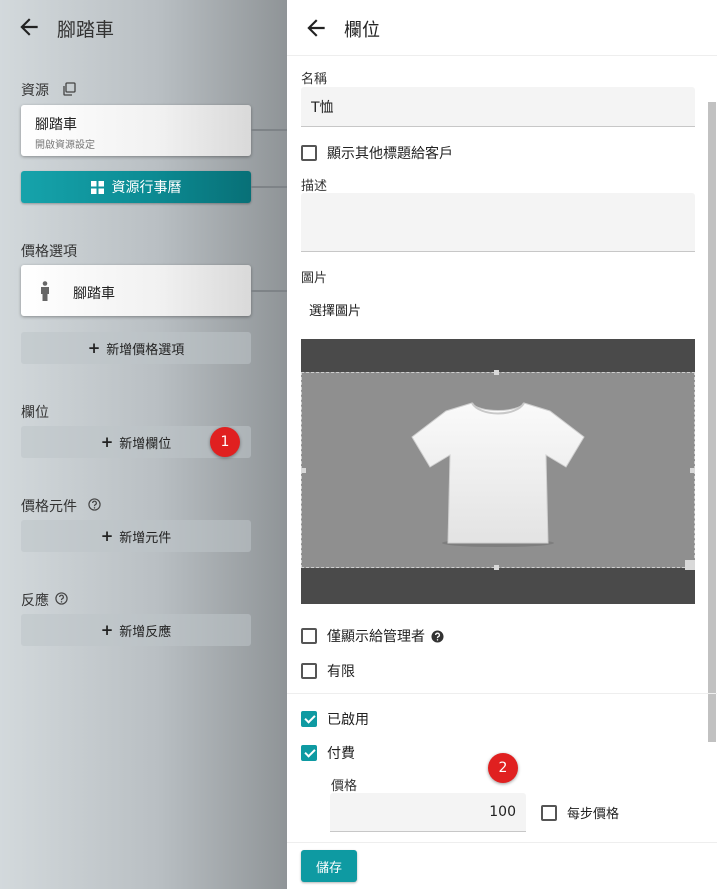 This screenshot has height=889, width=717. Describe the element at coordinates (390, 154) in the screenshot. I see `show-other-title-label: 顯示其他標題給客戶` at that location.